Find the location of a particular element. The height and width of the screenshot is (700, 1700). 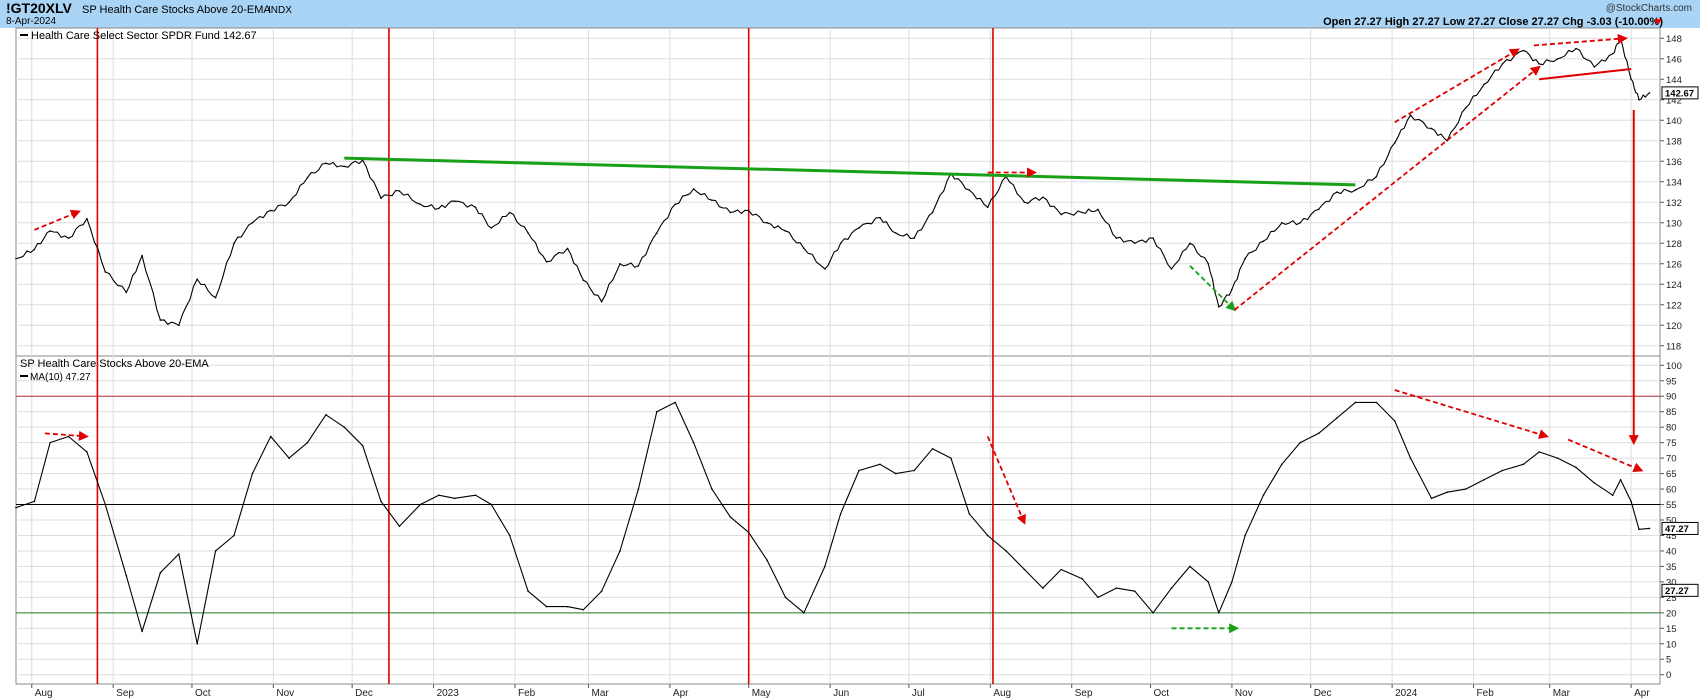

green-trendline is located at coordinates (850, 171).